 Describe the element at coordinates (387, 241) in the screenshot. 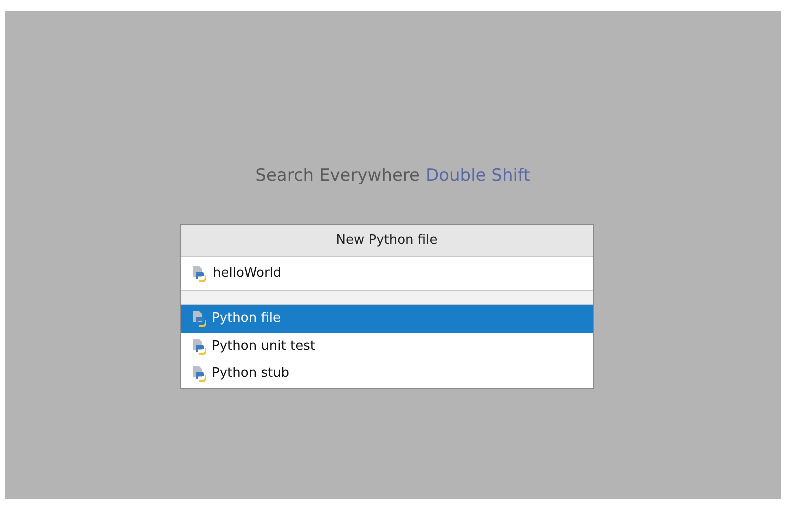

I see `dialog-title: New Python file` at that location.